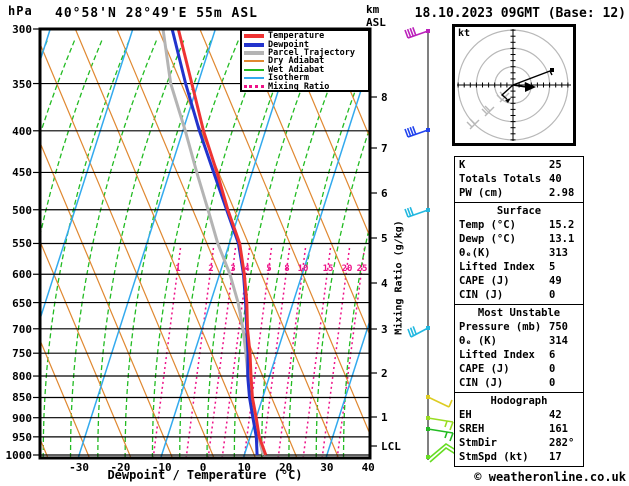 The image size is (629, 486). Describe the element at coordinates (384, 193) in the screenshot. I see `km-tick-label: 6` at that location.